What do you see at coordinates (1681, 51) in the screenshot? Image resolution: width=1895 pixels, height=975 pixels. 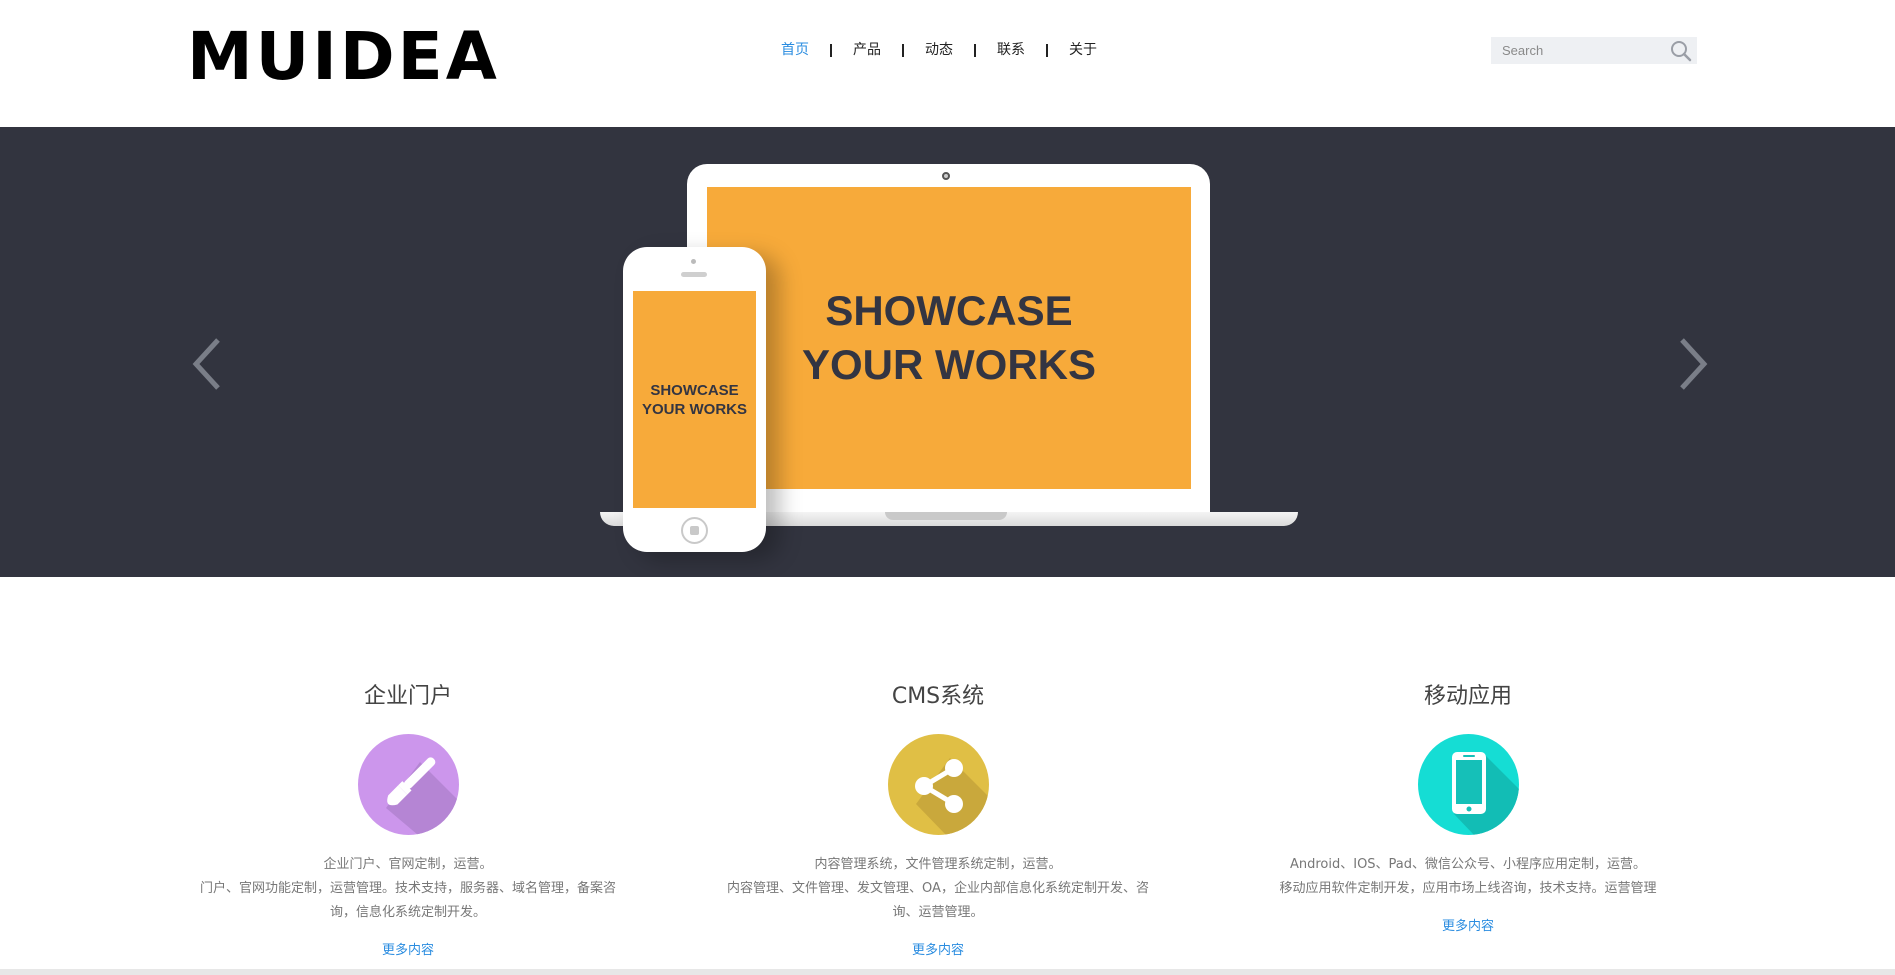 I see `search-icon` at bounding box center [1681, 51].